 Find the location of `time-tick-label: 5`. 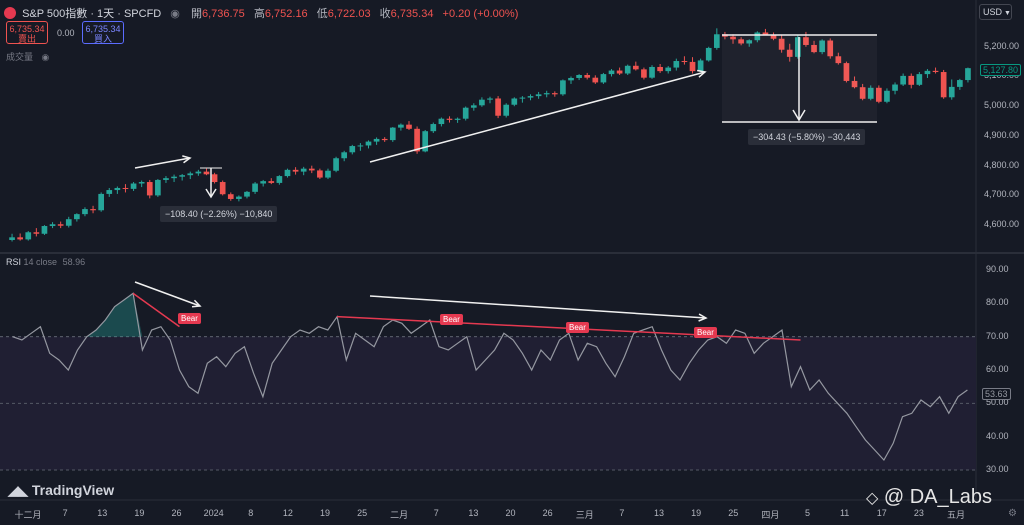

time-tick-label: 5 is located at coordinates (808, 513).